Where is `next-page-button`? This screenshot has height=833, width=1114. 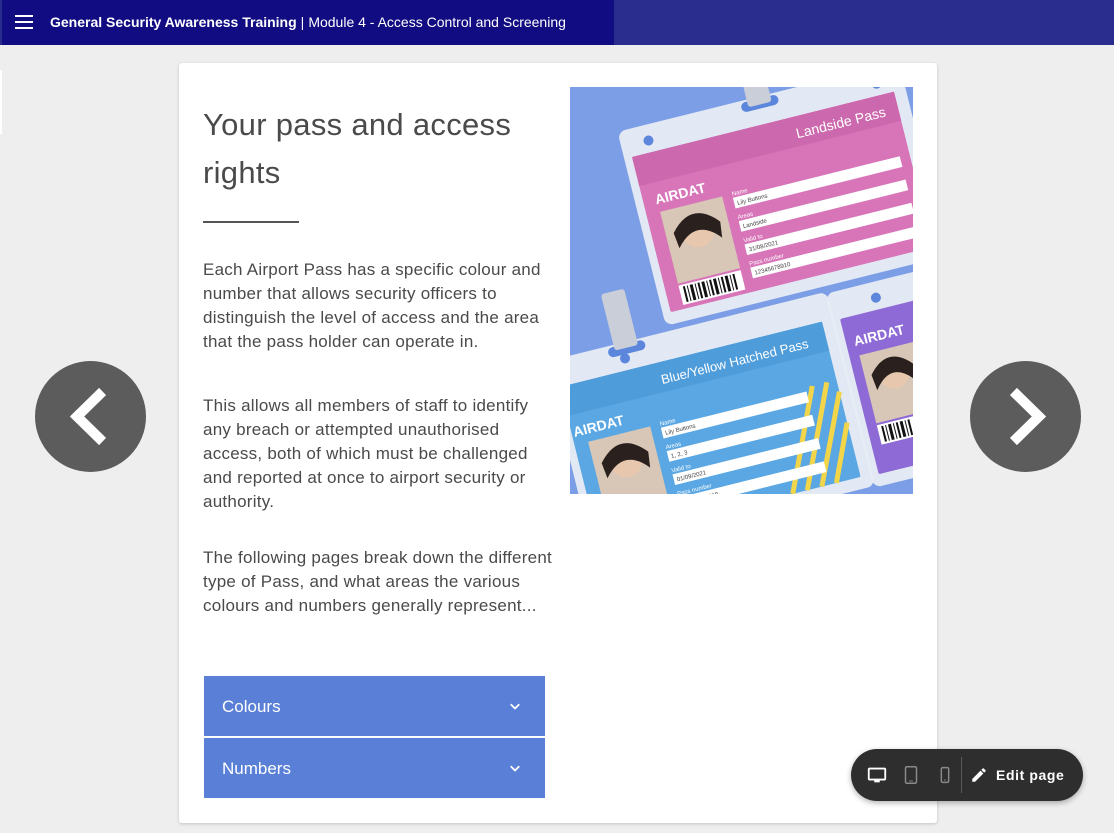
next-page-button is located at coordinates (1025, 416).